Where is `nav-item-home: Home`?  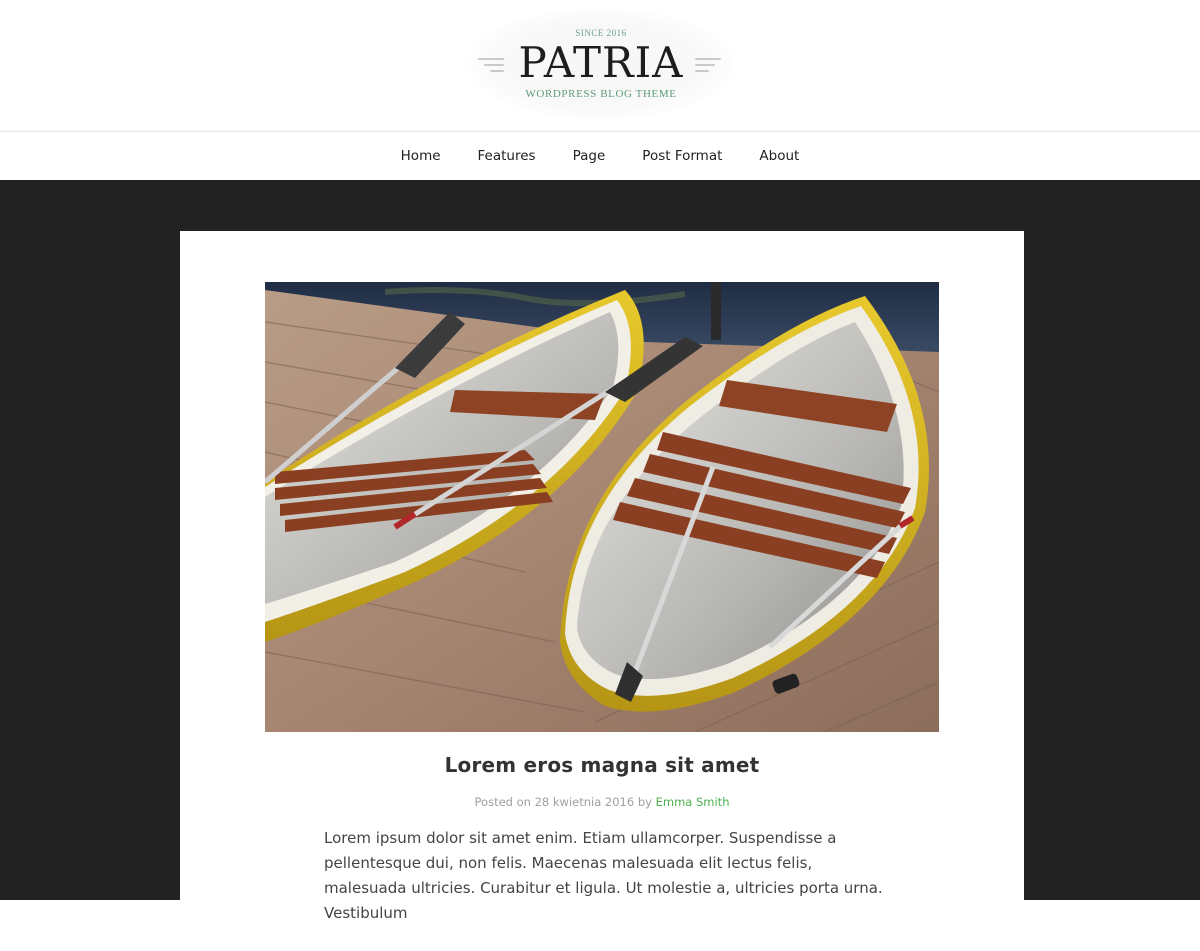 nav-item-home: Home is located at coordinates (420, 156).